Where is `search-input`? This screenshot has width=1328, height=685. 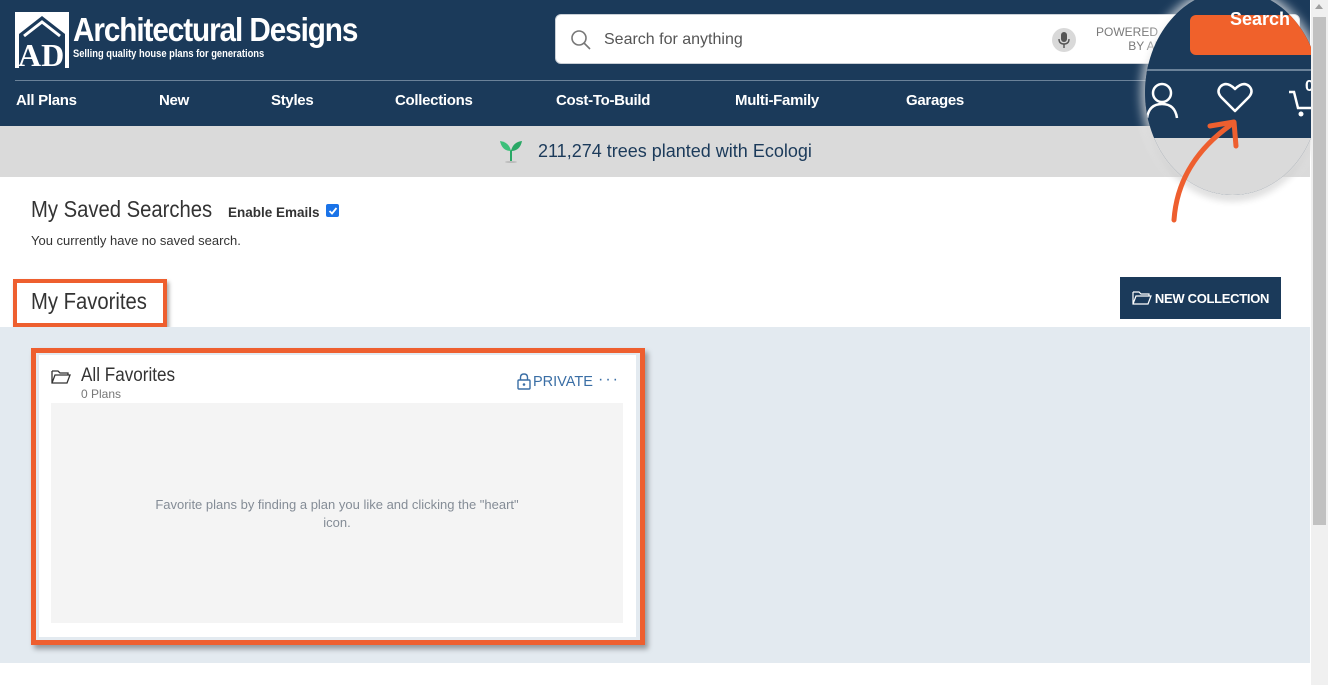 search-input is located at coordinates (814, 40).